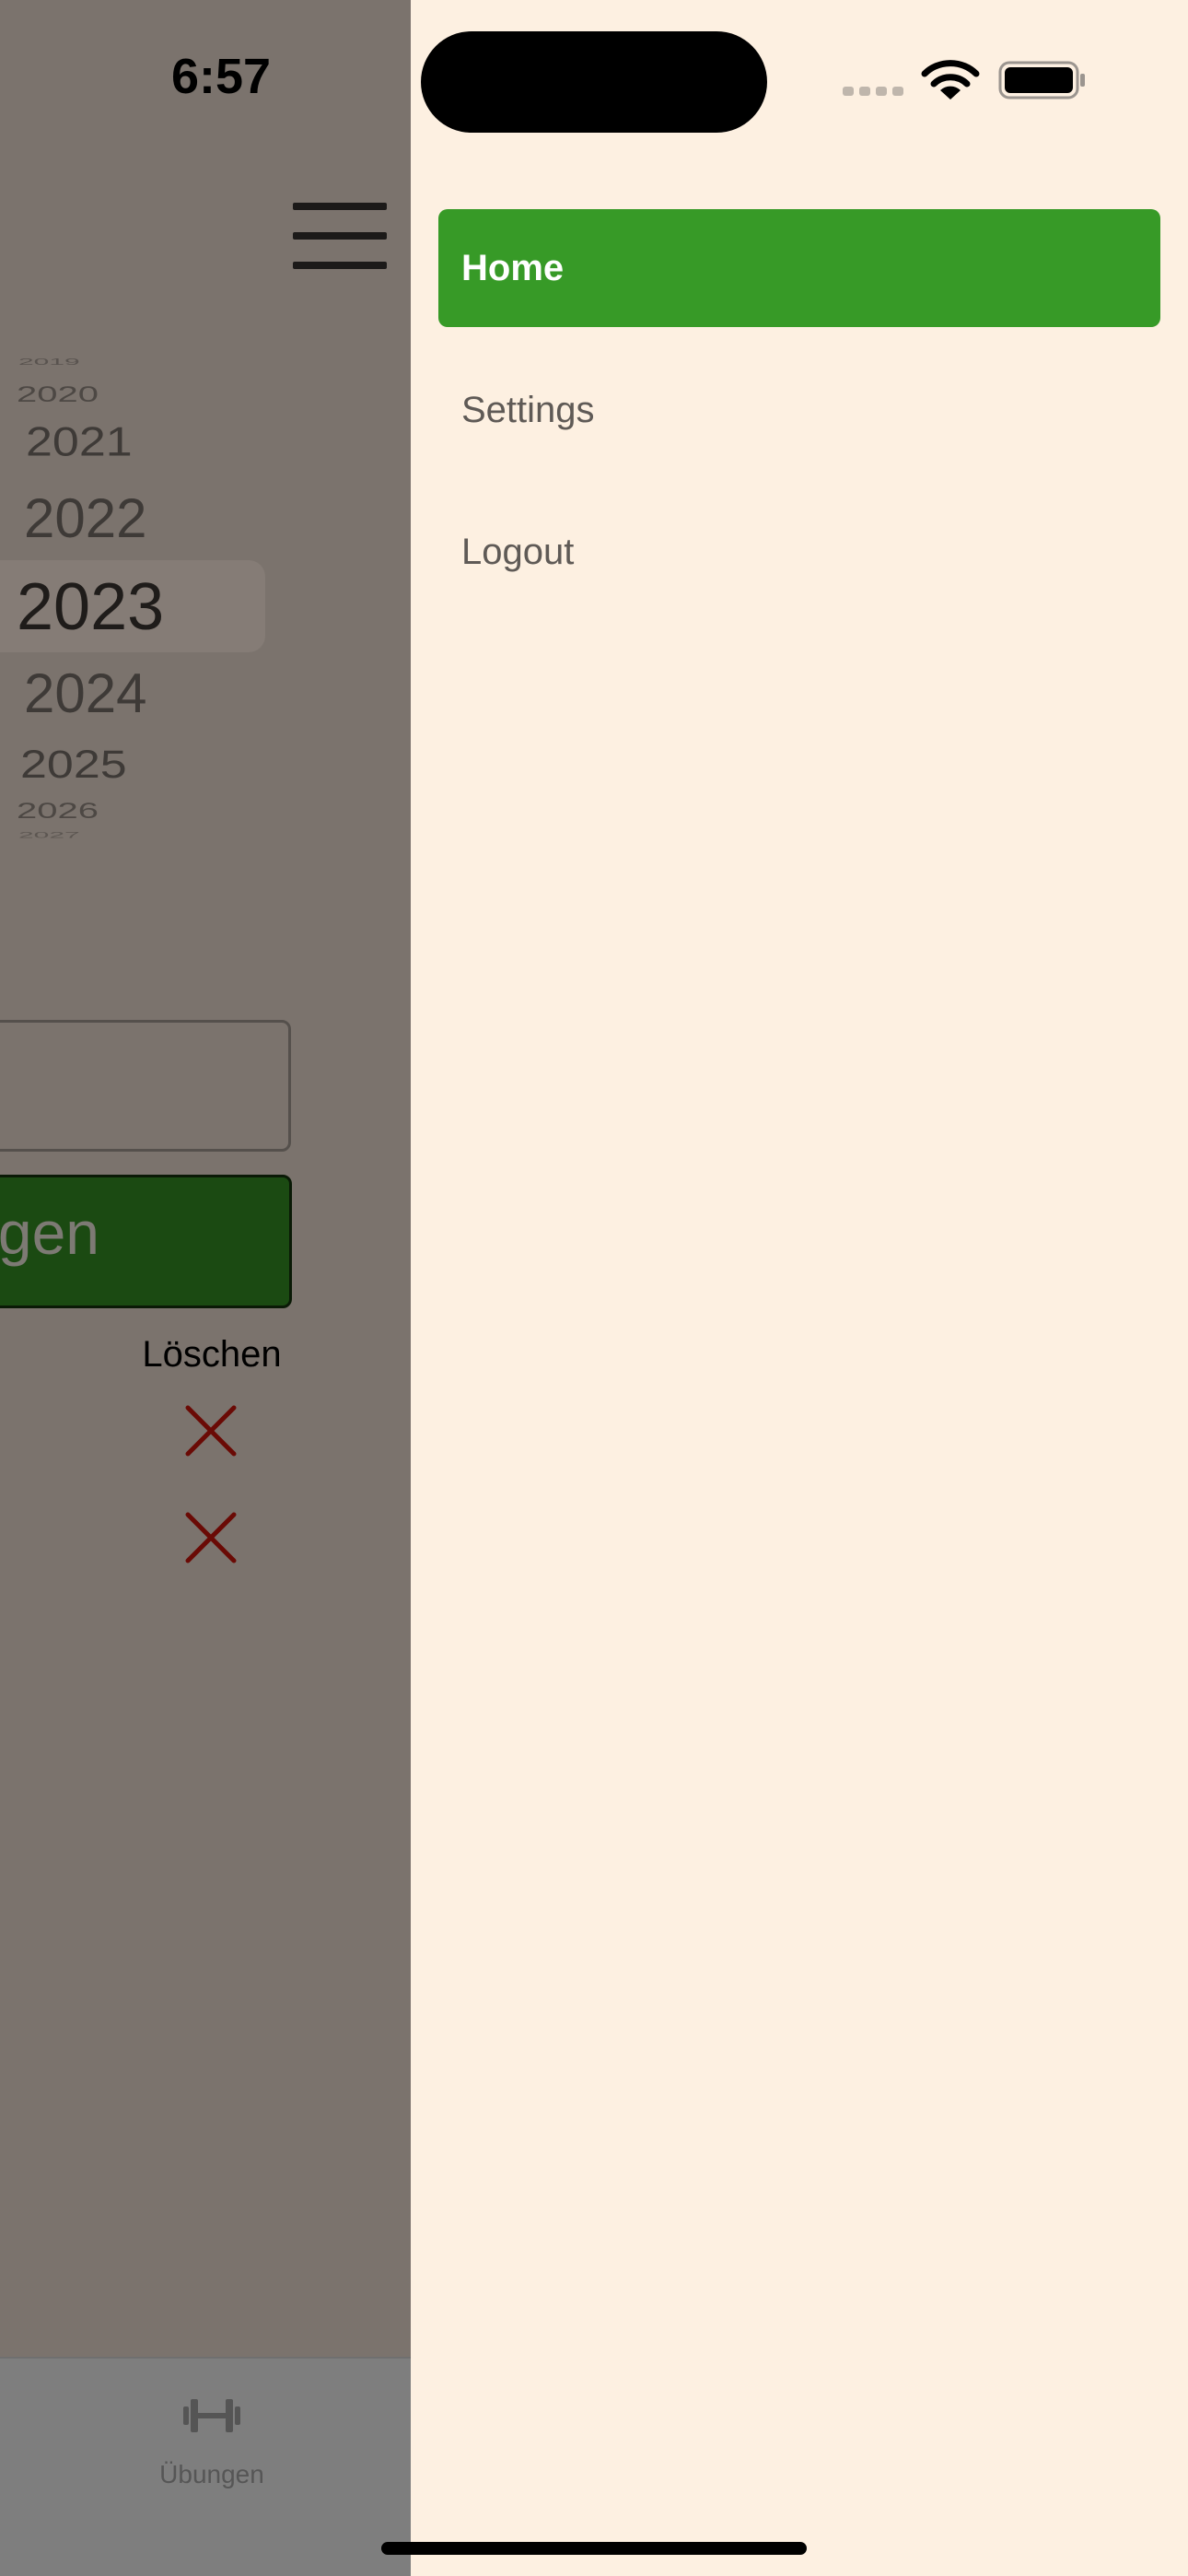  What do you see at coordinates (799, 268) in the screenshot?
I see `menu-item-home: Home` at bounding box center [799, 268].